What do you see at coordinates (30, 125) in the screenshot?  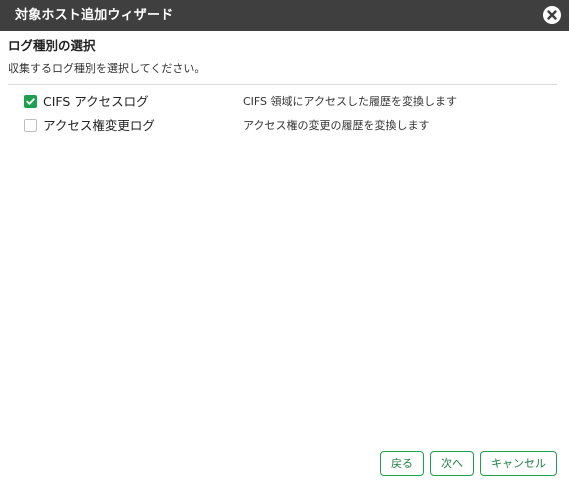 I see `checkbox-permission-change-log` at bounding box center [30, 125].